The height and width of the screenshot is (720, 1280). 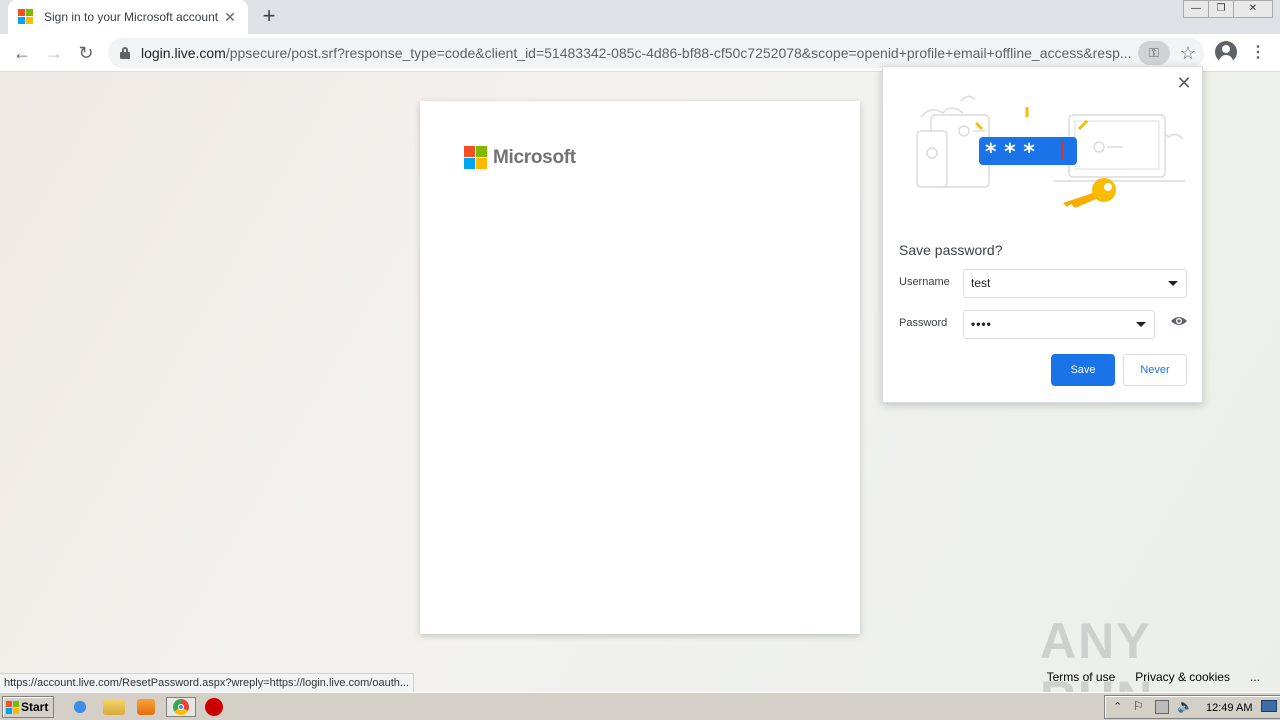 I want to click on show-desktop-icon, so click(x=1269, y=706).